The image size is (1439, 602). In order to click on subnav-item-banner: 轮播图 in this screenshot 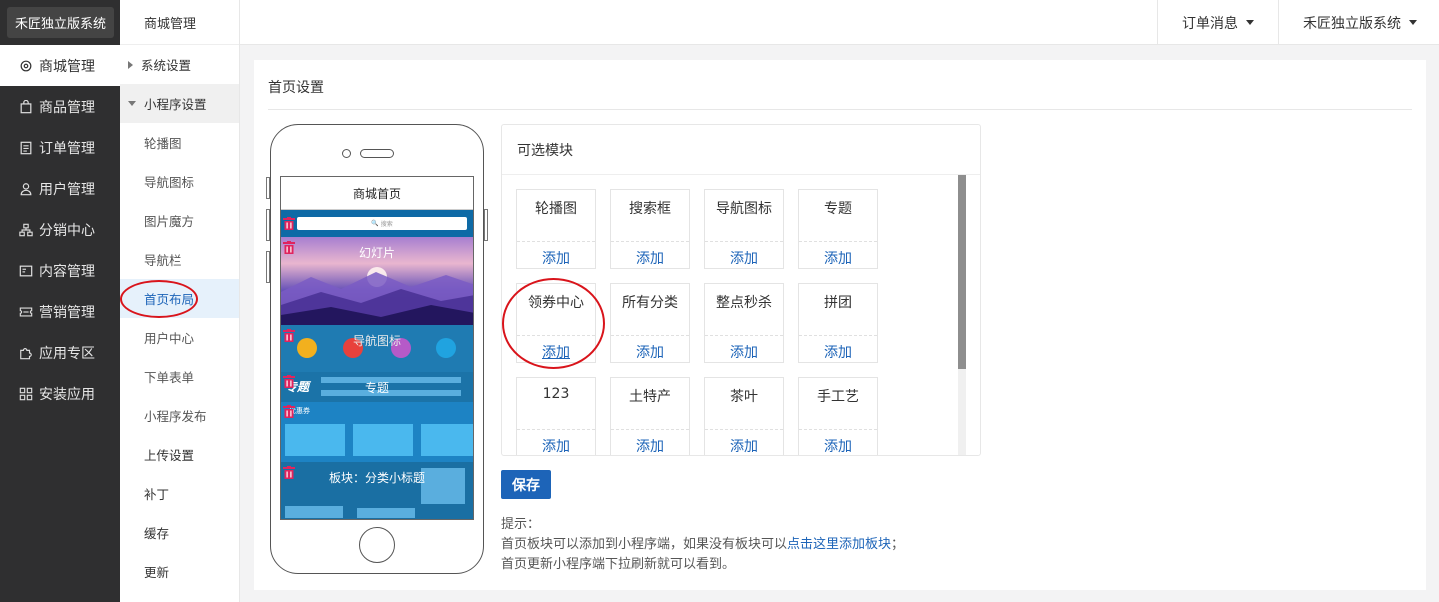, I will do `click(179, 142)`.